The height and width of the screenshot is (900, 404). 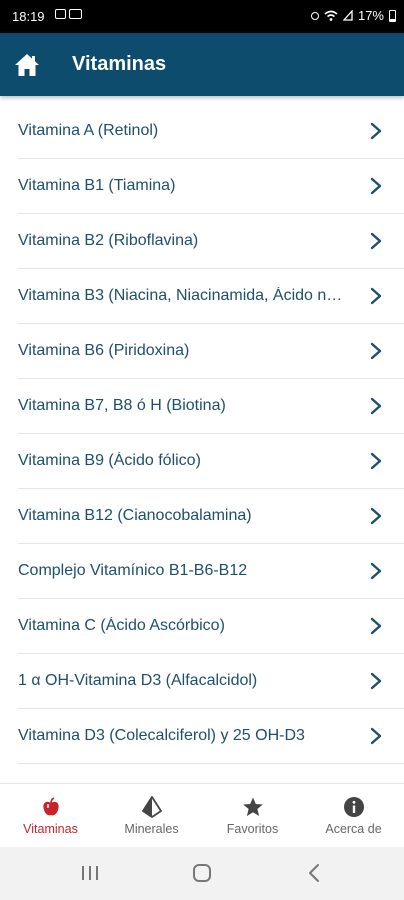 What do you see at coordinates (315, 873) in the screenshot?
I see `back-icon` at bounding box center [315, 873].